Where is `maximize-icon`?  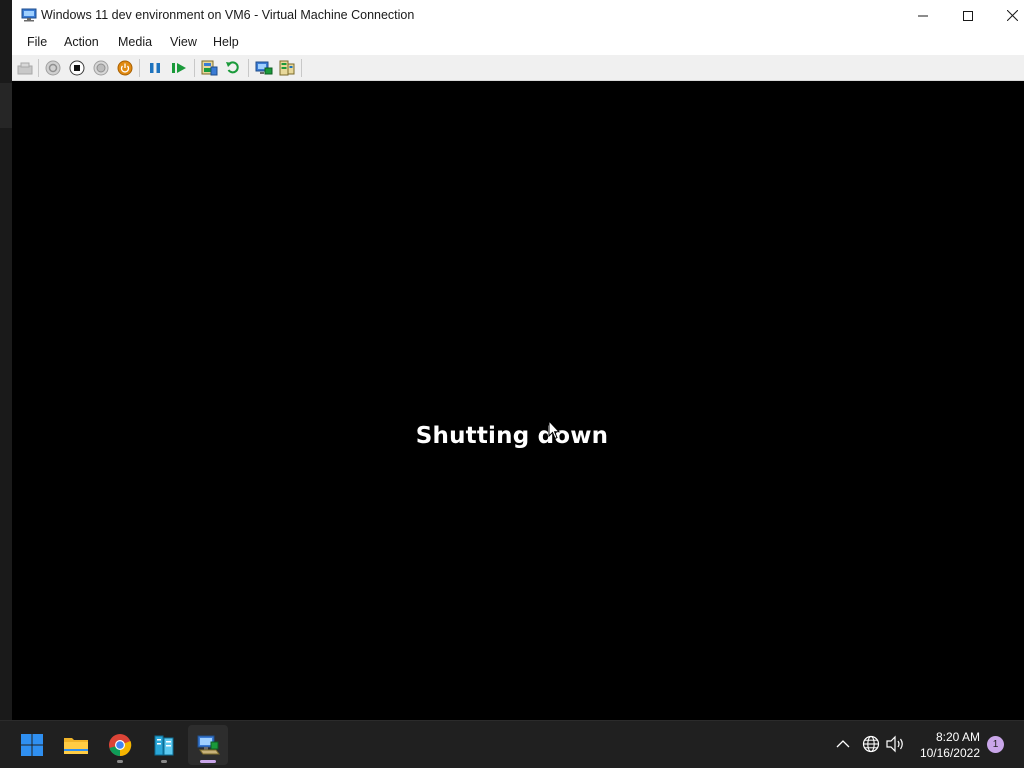
maximize-icon is located at coordinates (967, 15).